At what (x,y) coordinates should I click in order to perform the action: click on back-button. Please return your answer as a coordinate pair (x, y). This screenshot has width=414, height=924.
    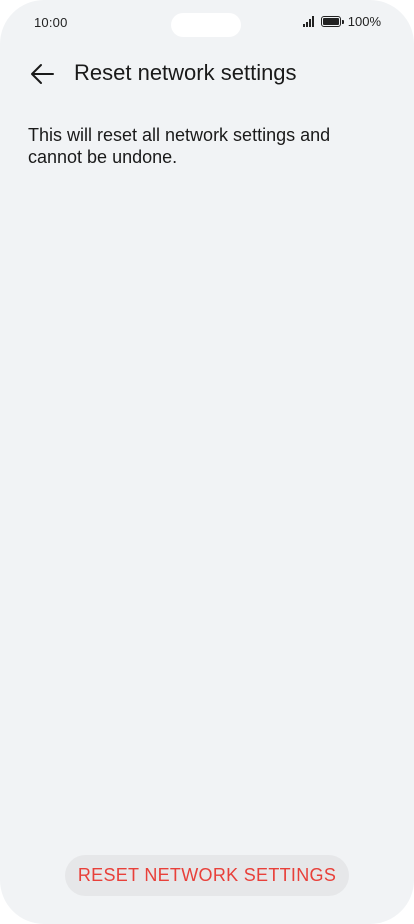
    Looking at the image, I should click on (42, 74).